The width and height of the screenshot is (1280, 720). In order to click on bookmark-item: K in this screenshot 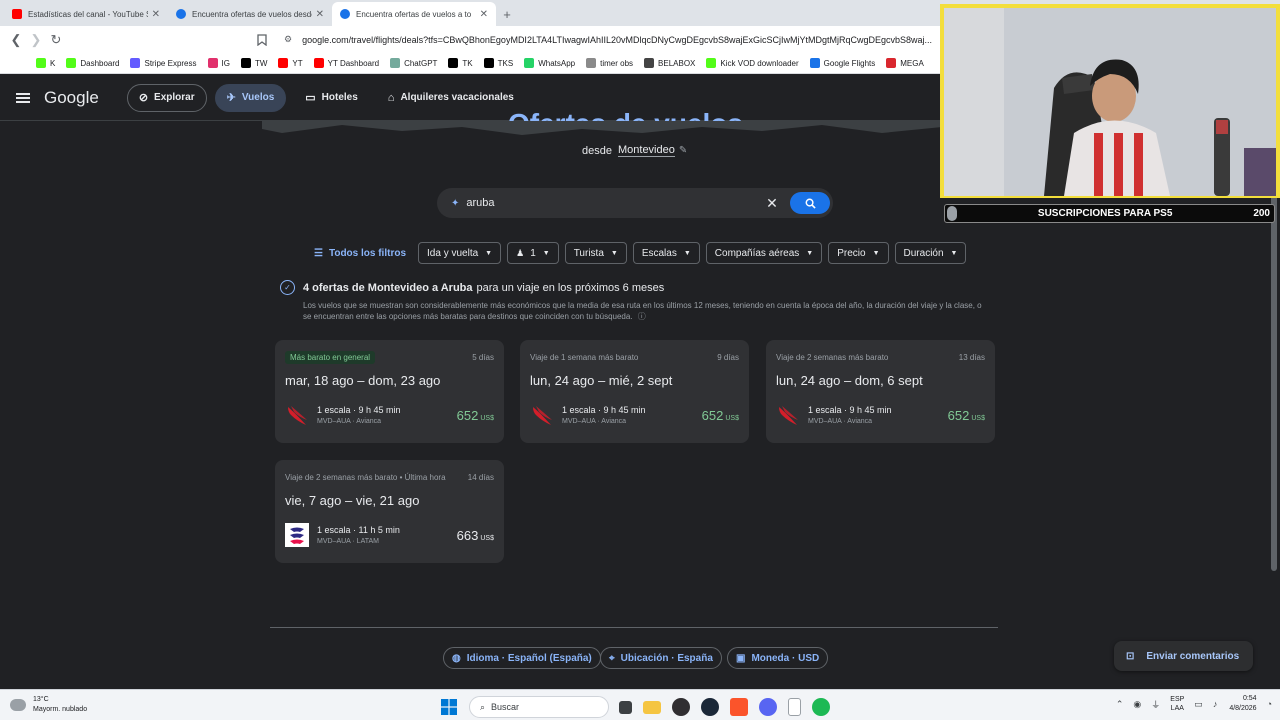, I will do `click(45, 63)`.